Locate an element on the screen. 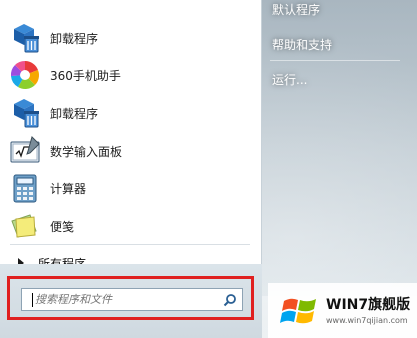 The width and height of the screenshot is (417, 338). 360-phone-assistant-icon is located at coordinates (25, 75).